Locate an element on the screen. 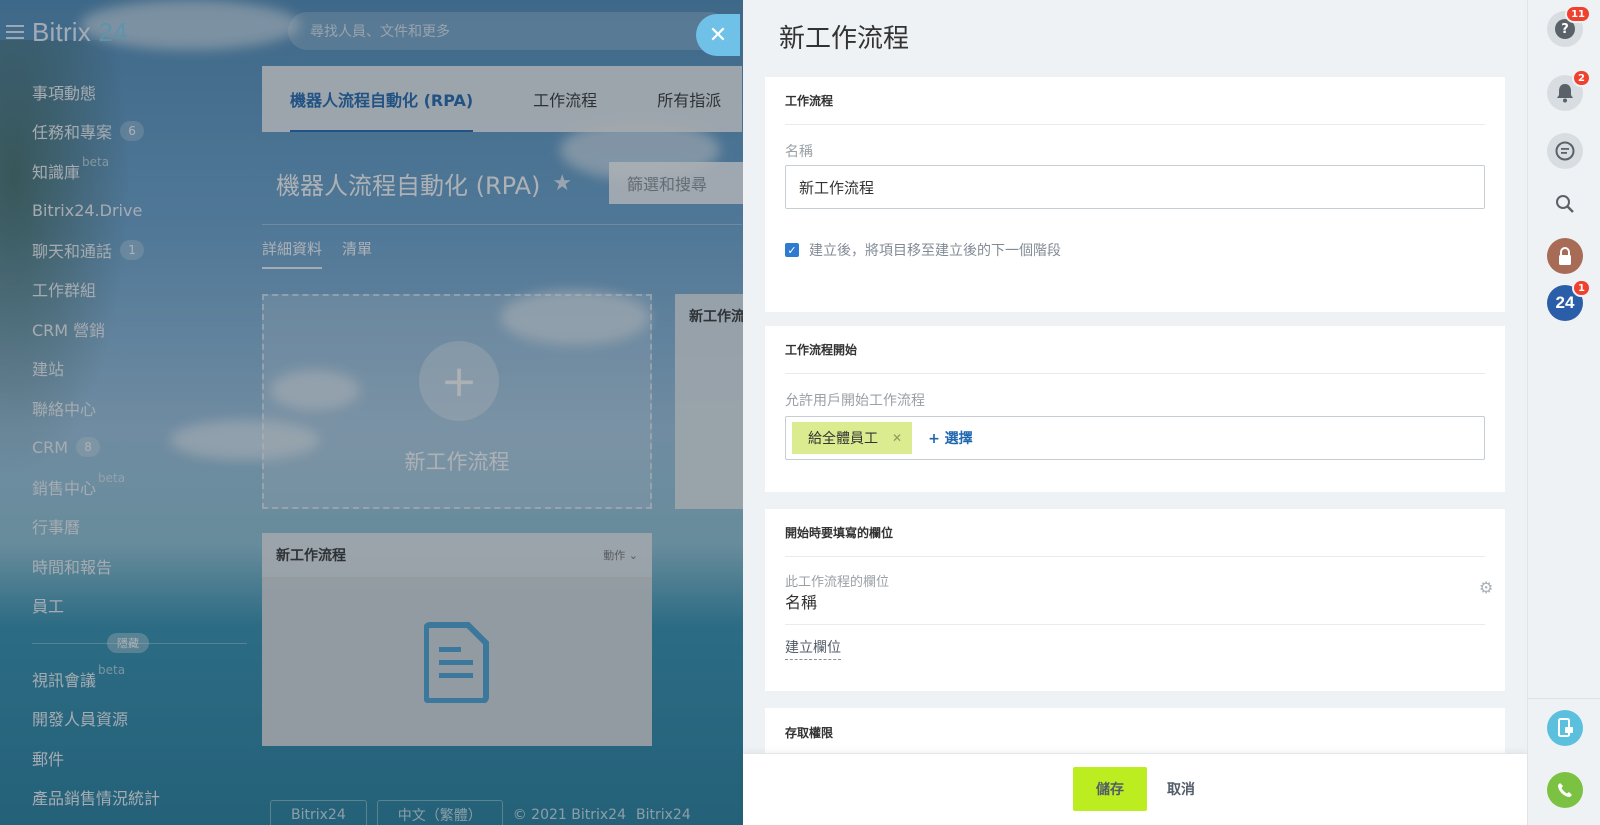 This screenshot has height=825, width=1600. fields-label: 此工作流程的欄位 is located at coordinates (837, 582).